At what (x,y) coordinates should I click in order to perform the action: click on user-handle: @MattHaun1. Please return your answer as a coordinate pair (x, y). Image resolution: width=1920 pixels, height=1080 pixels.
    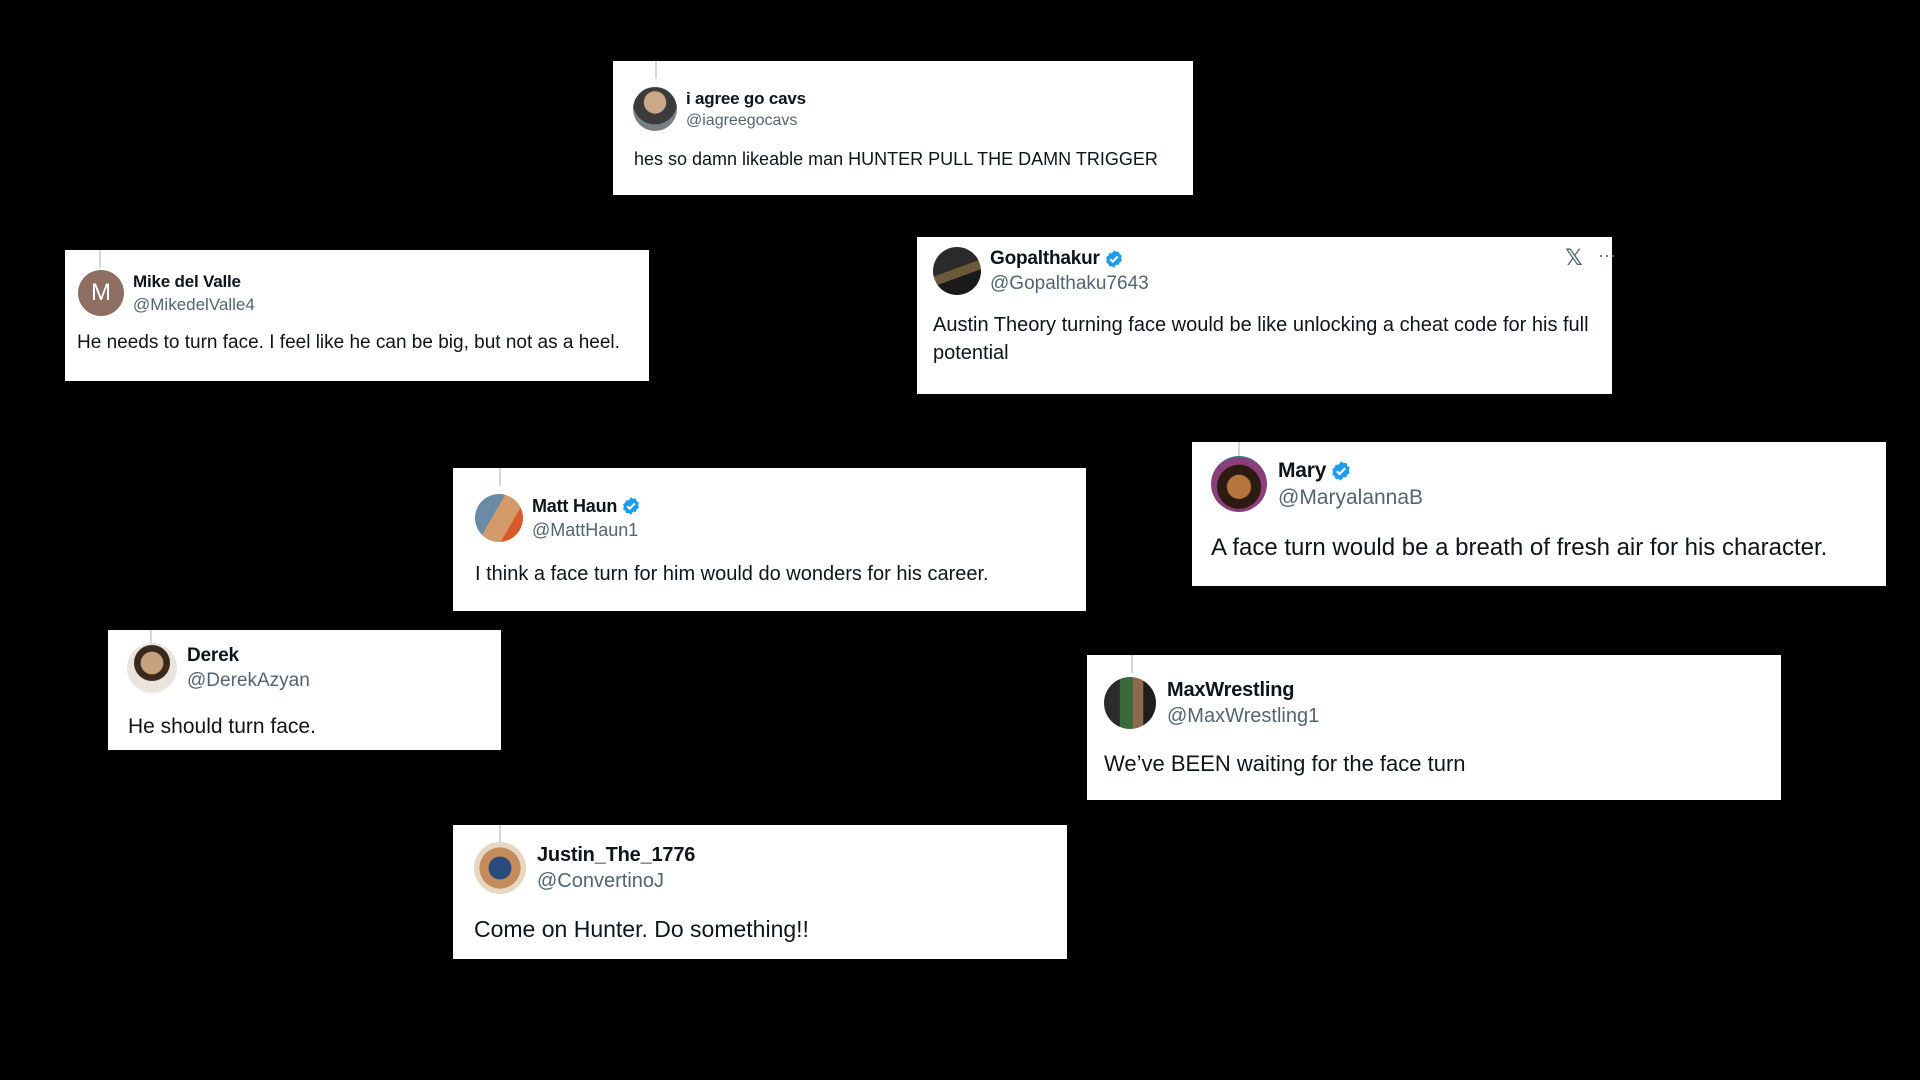
    Looking at the image, I should click on (586, 530).